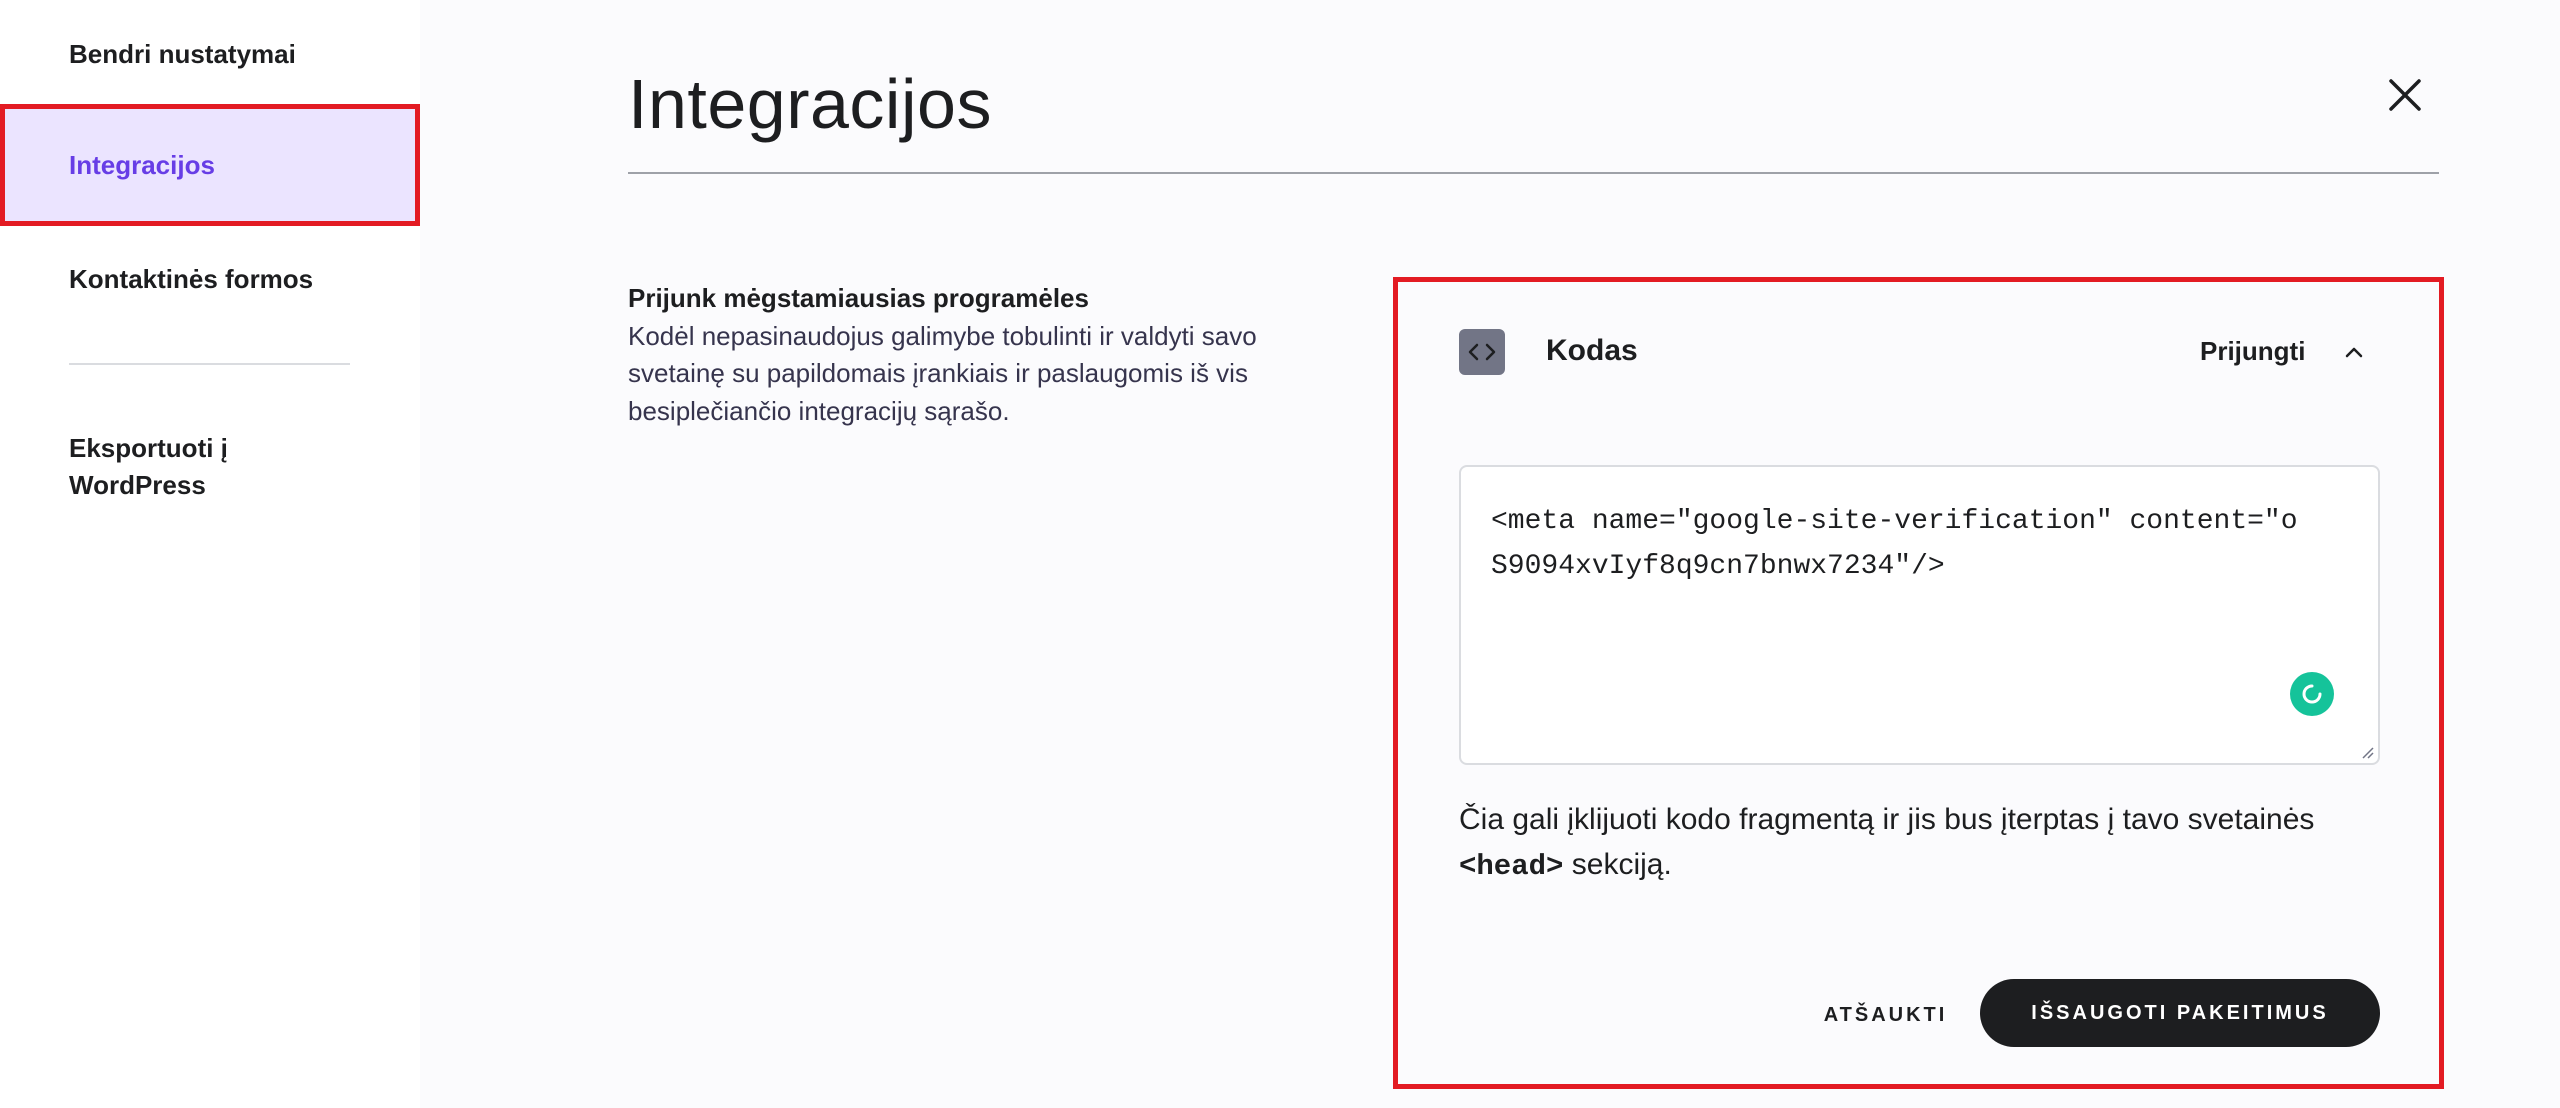  I want to click on card-title: Kodas, so click(1592, 350).